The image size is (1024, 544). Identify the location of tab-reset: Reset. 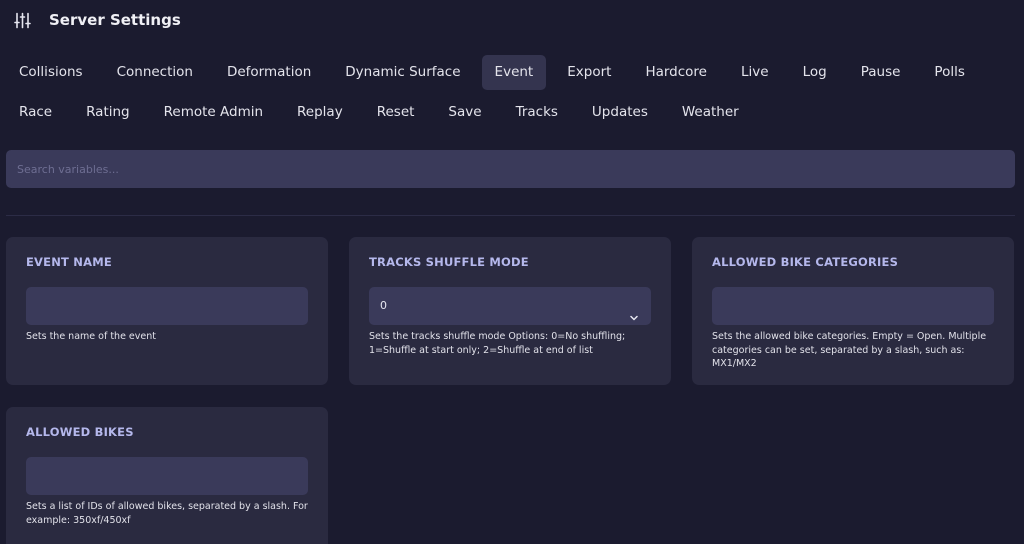
(396, 112).